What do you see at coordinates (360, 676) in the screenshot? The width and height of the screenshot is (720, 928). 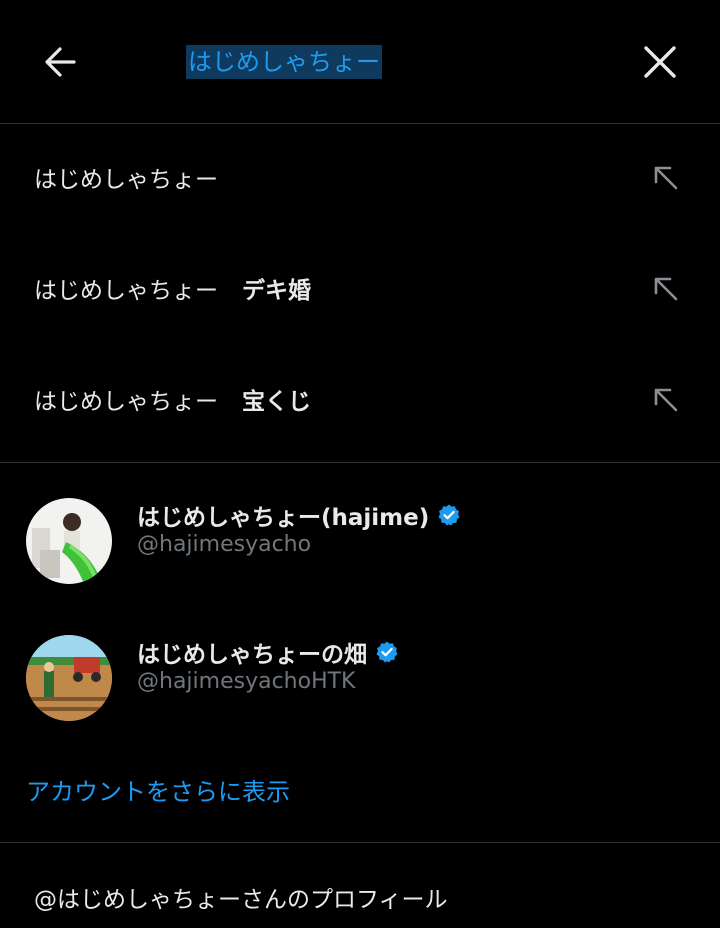 I see `account-result: はじめしゃちょーの畑 @hajimesyachoHTK` at bounding box center [360, 676].